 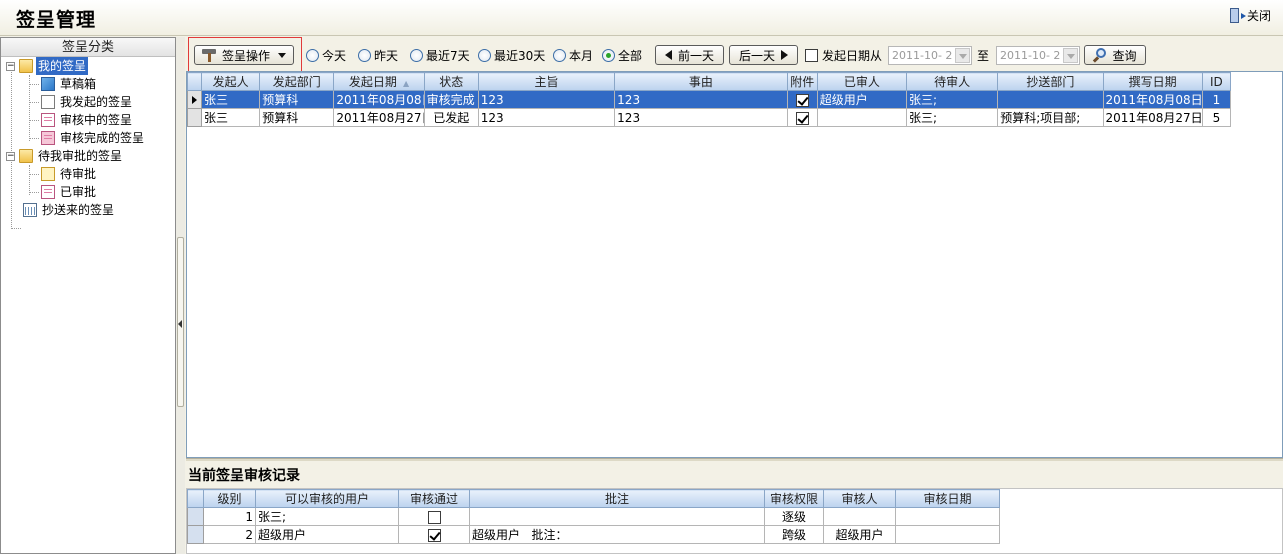 I want to click on col-status: 状态, so click(x=451, y=81).